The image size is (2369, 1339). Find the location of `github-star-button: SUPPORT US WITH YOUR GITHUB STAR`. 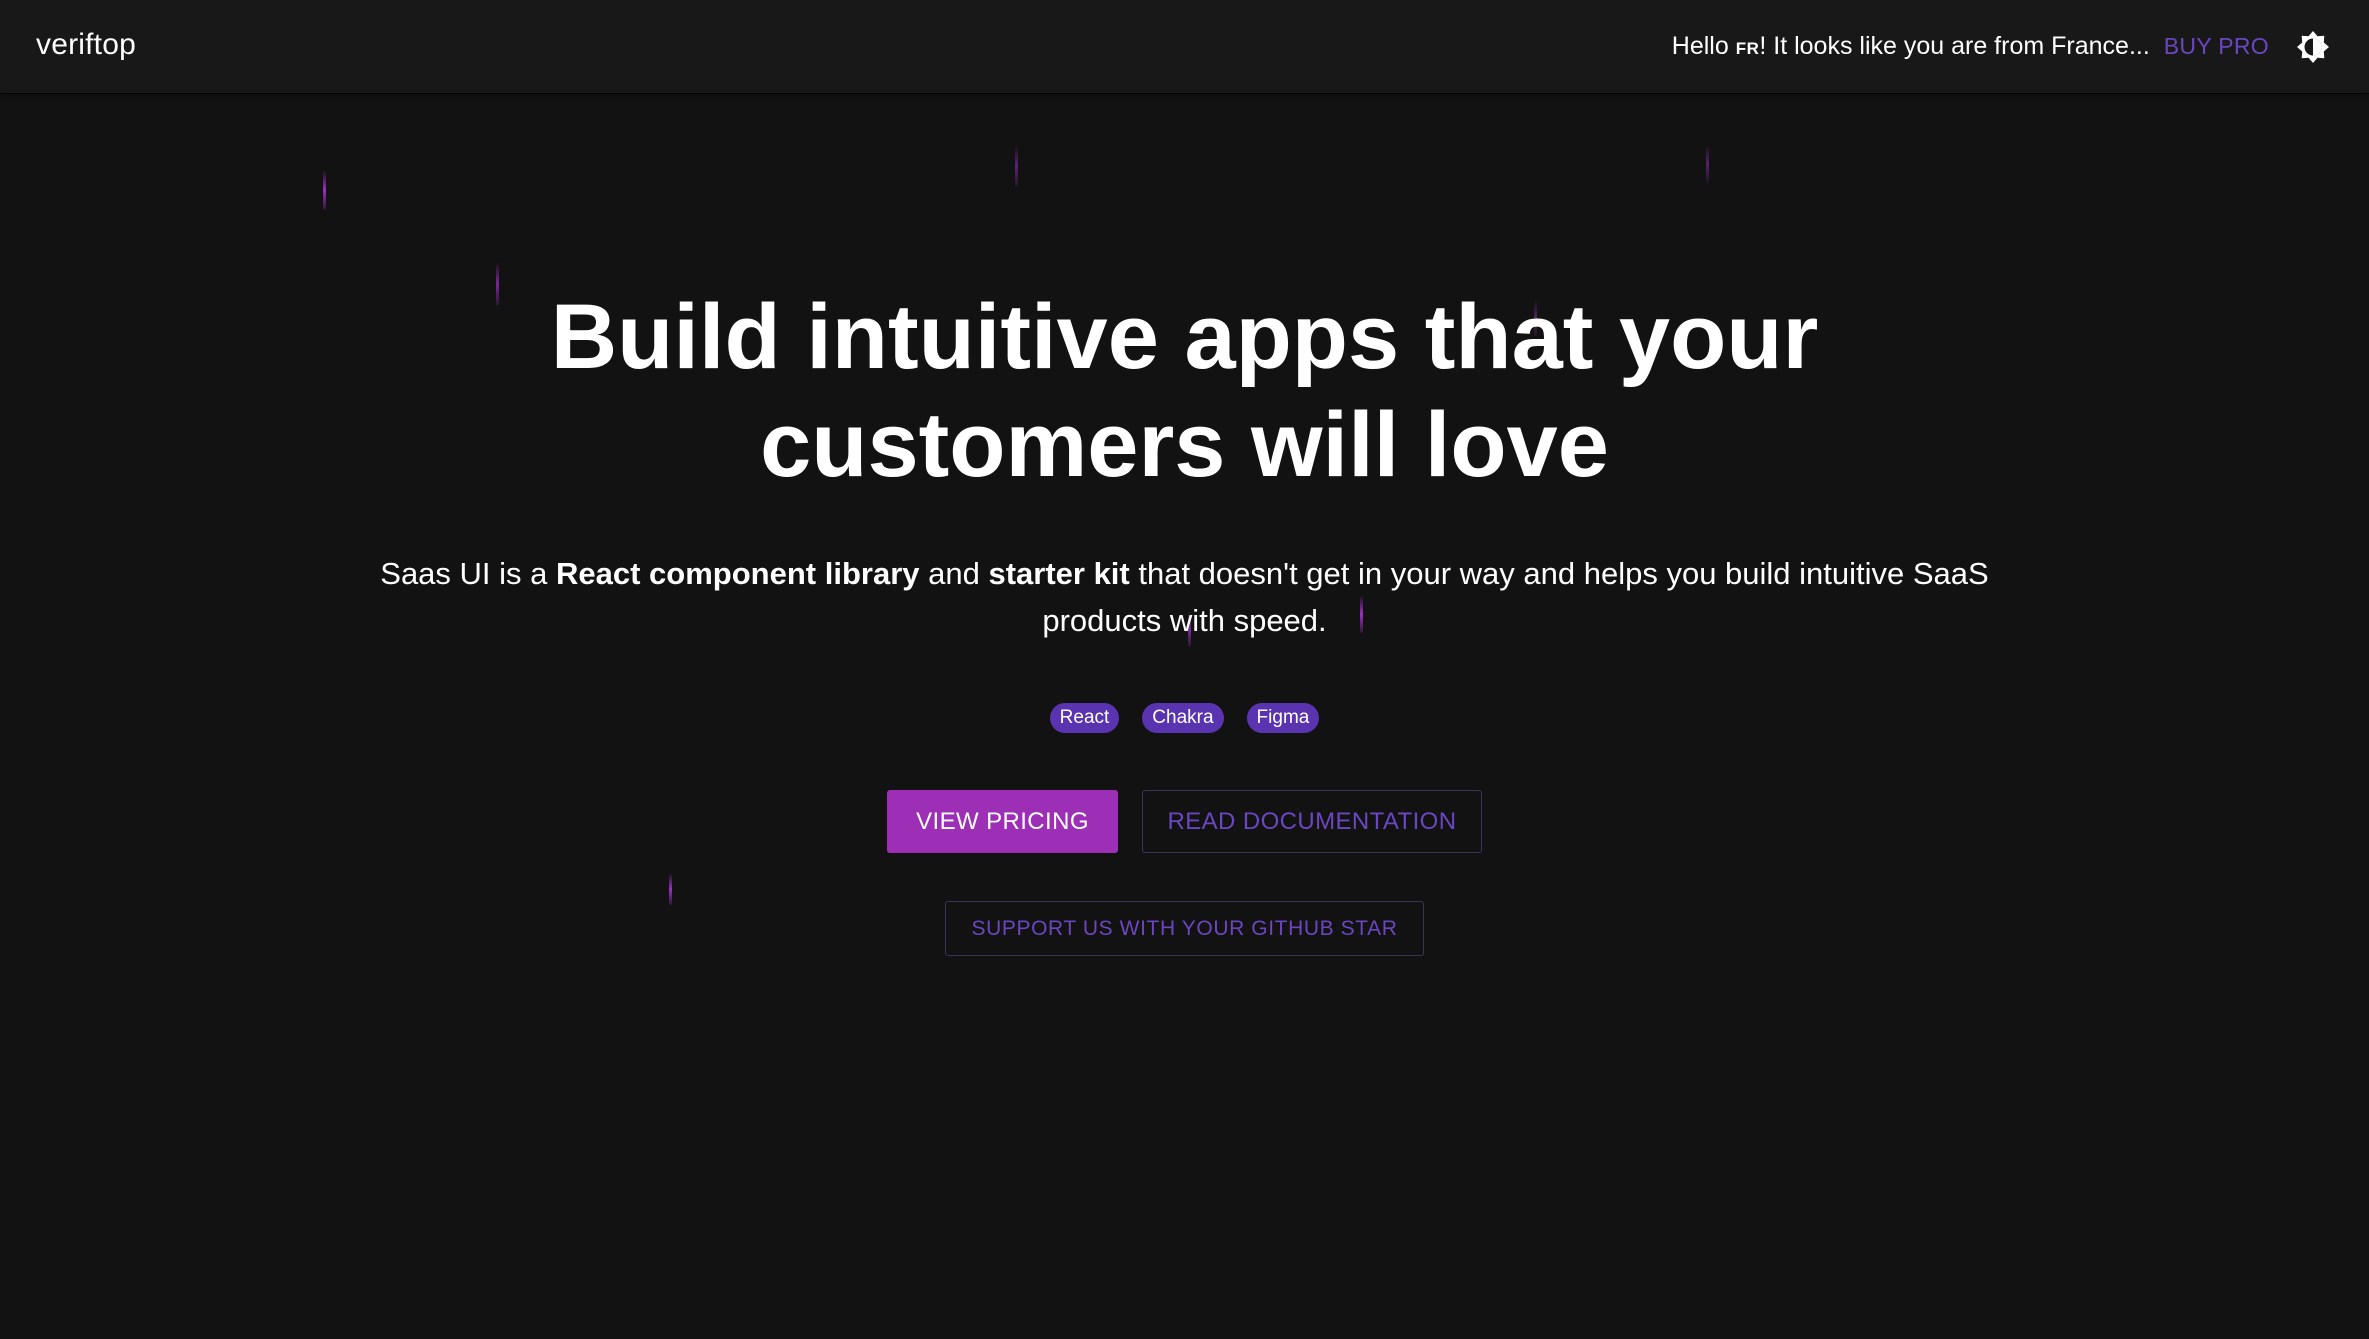

github-star-button: SUPPORT US WITH YOUR GITHUB STAR is located at coordinates (1184, 928).